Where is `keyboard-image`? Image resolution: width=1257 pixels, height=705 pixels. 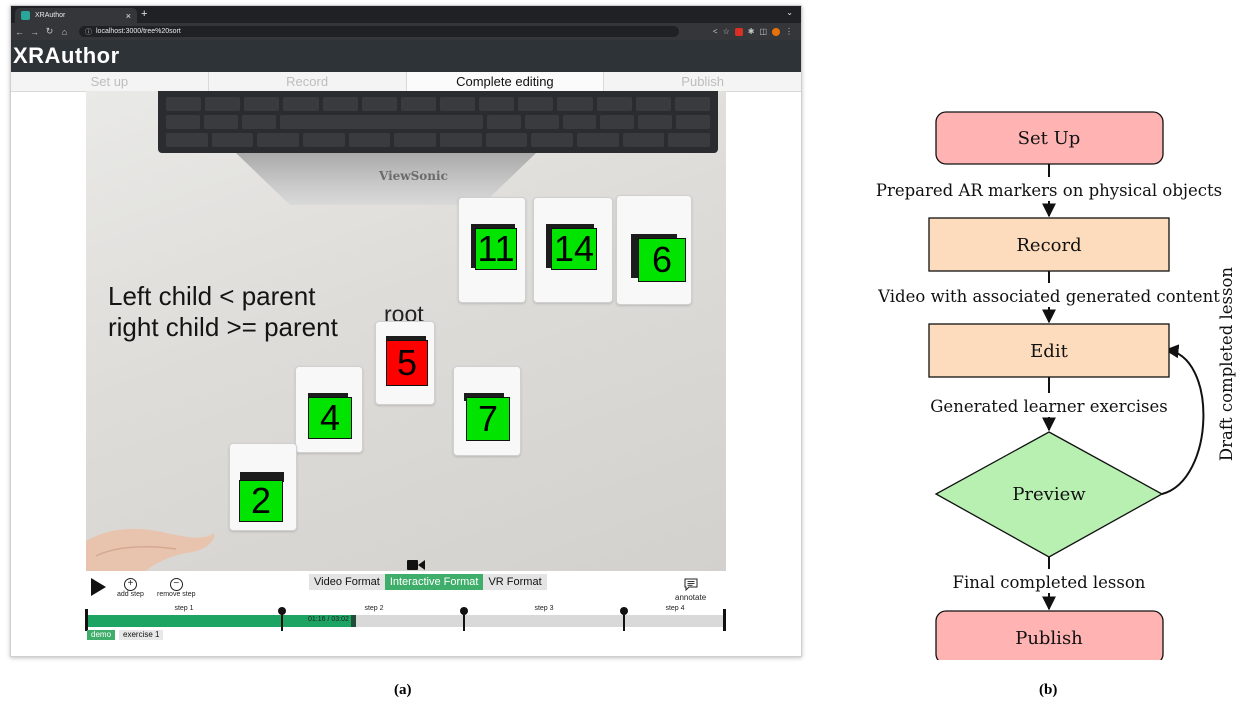
keyboard-image is located at coordinates (438, 122).